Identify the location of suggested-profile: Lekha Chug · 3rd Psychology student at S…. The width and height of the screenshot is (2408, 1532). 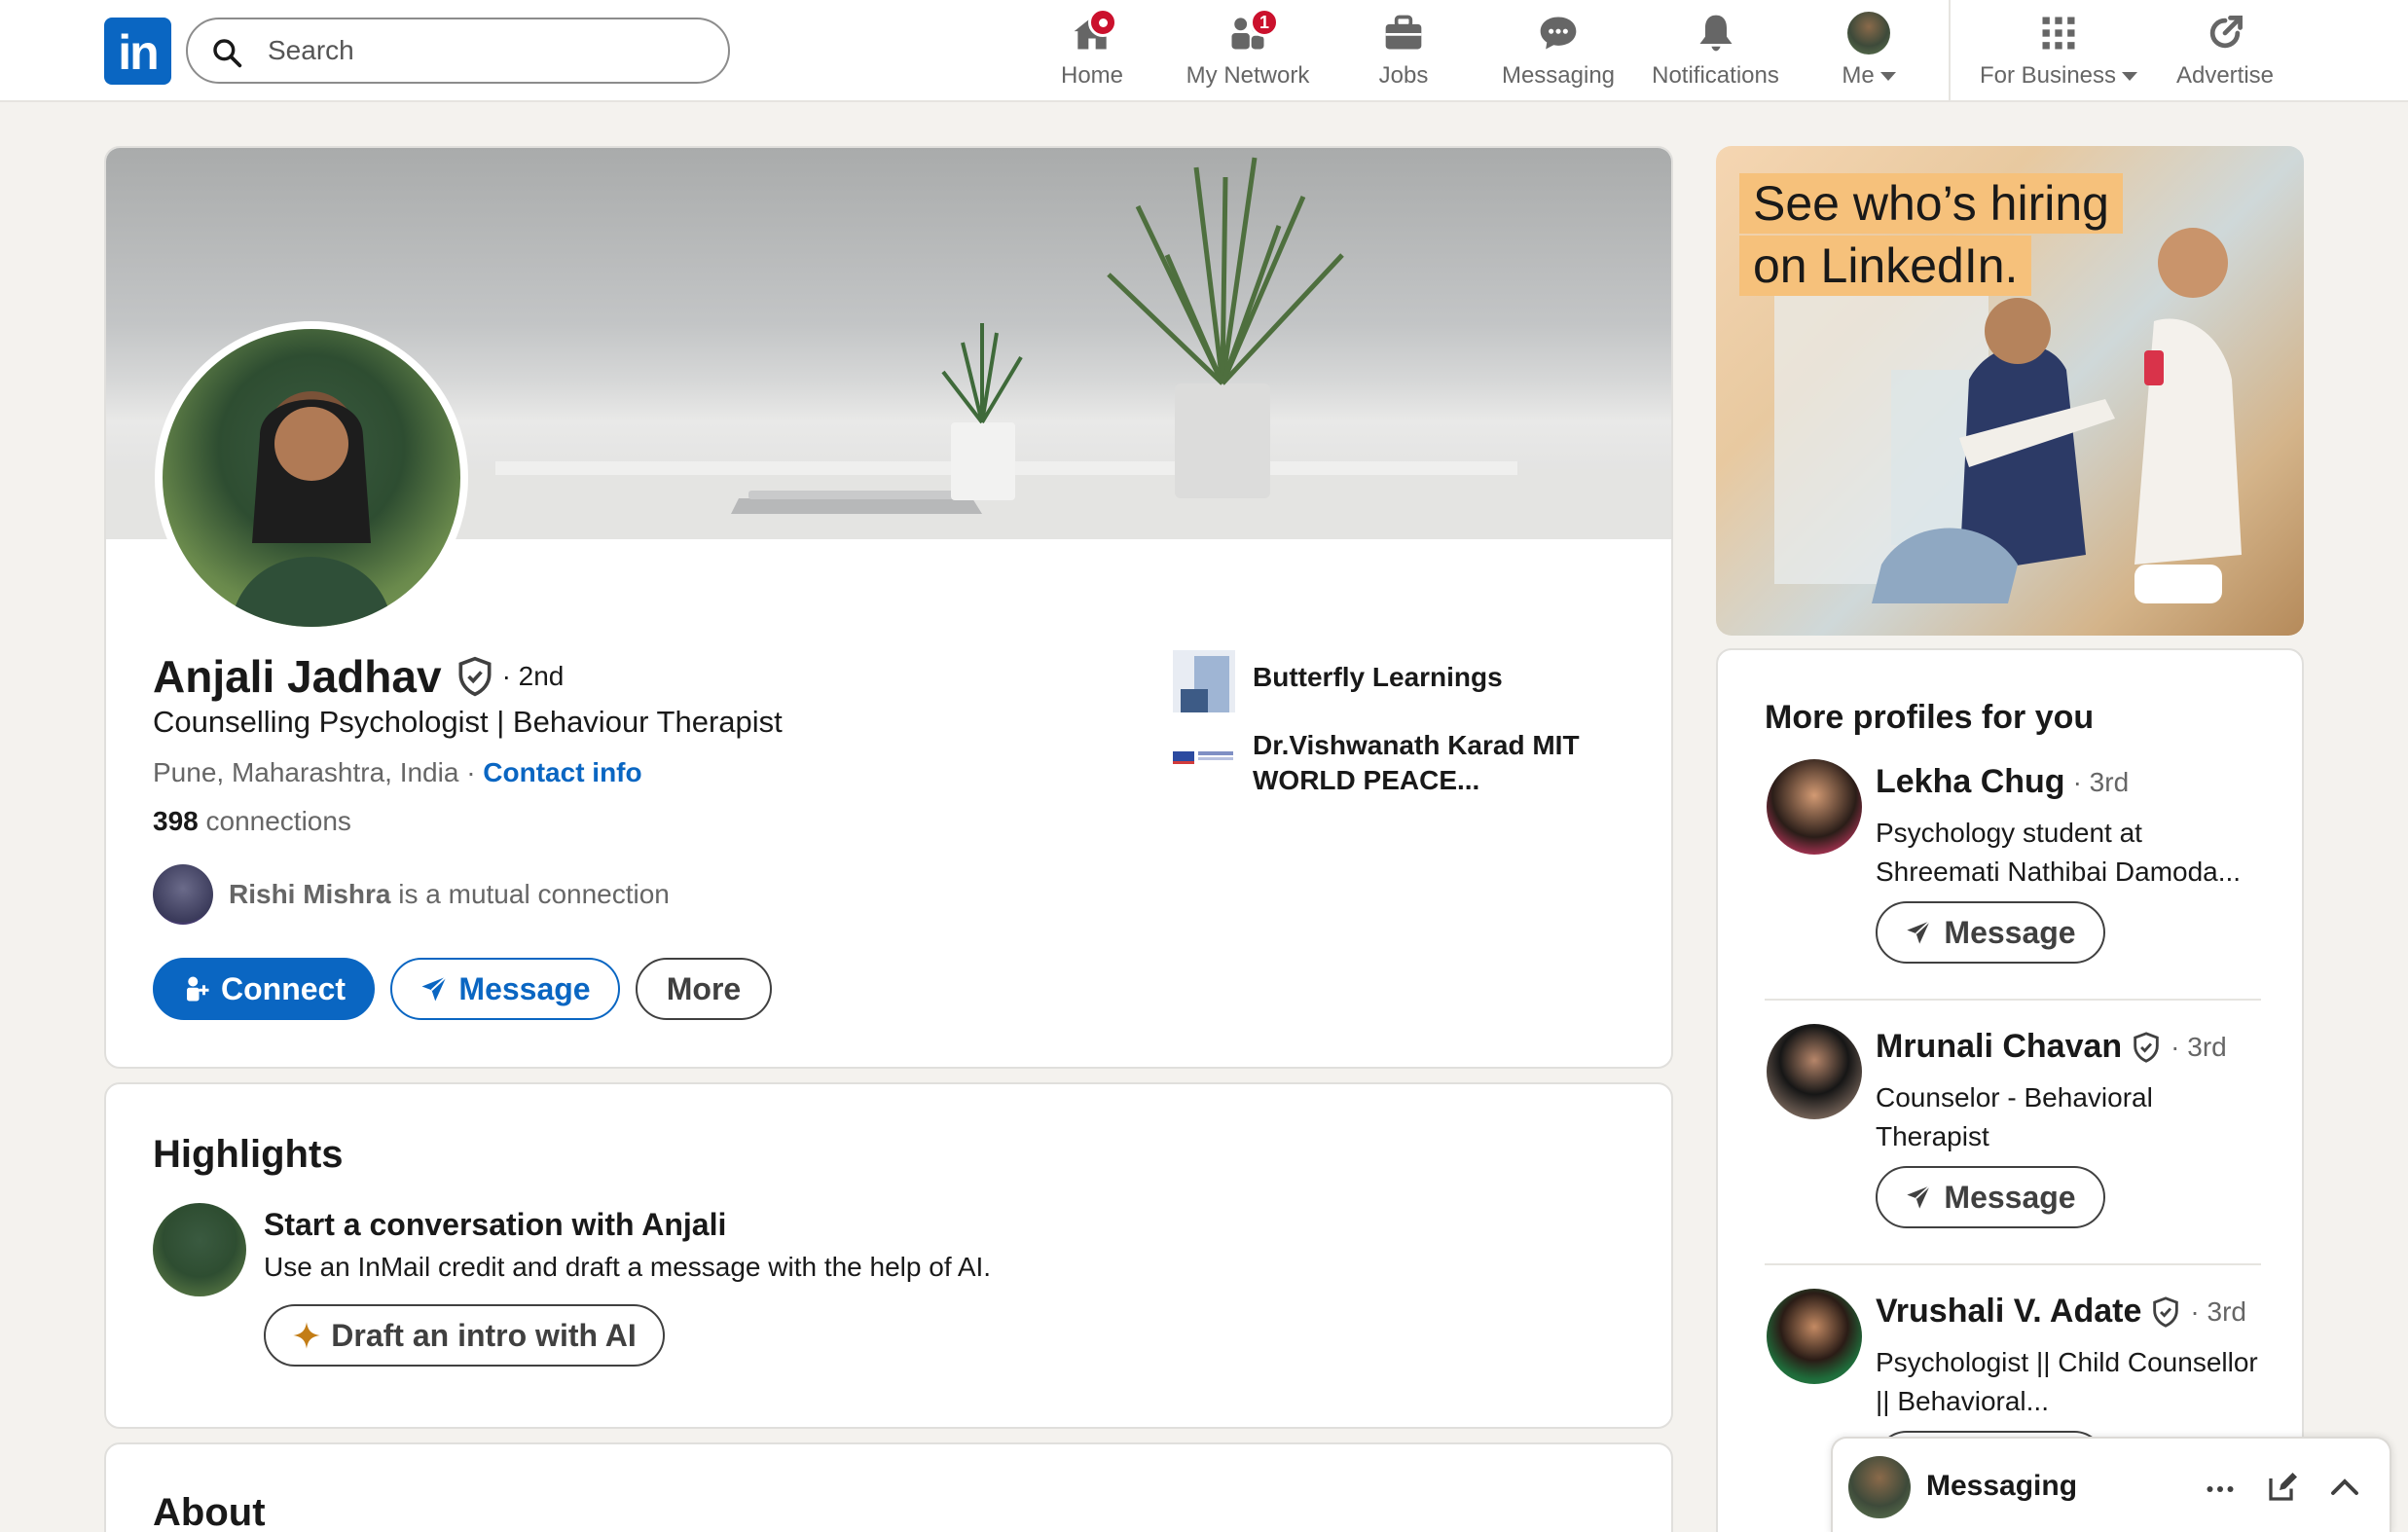
(2015, 866).